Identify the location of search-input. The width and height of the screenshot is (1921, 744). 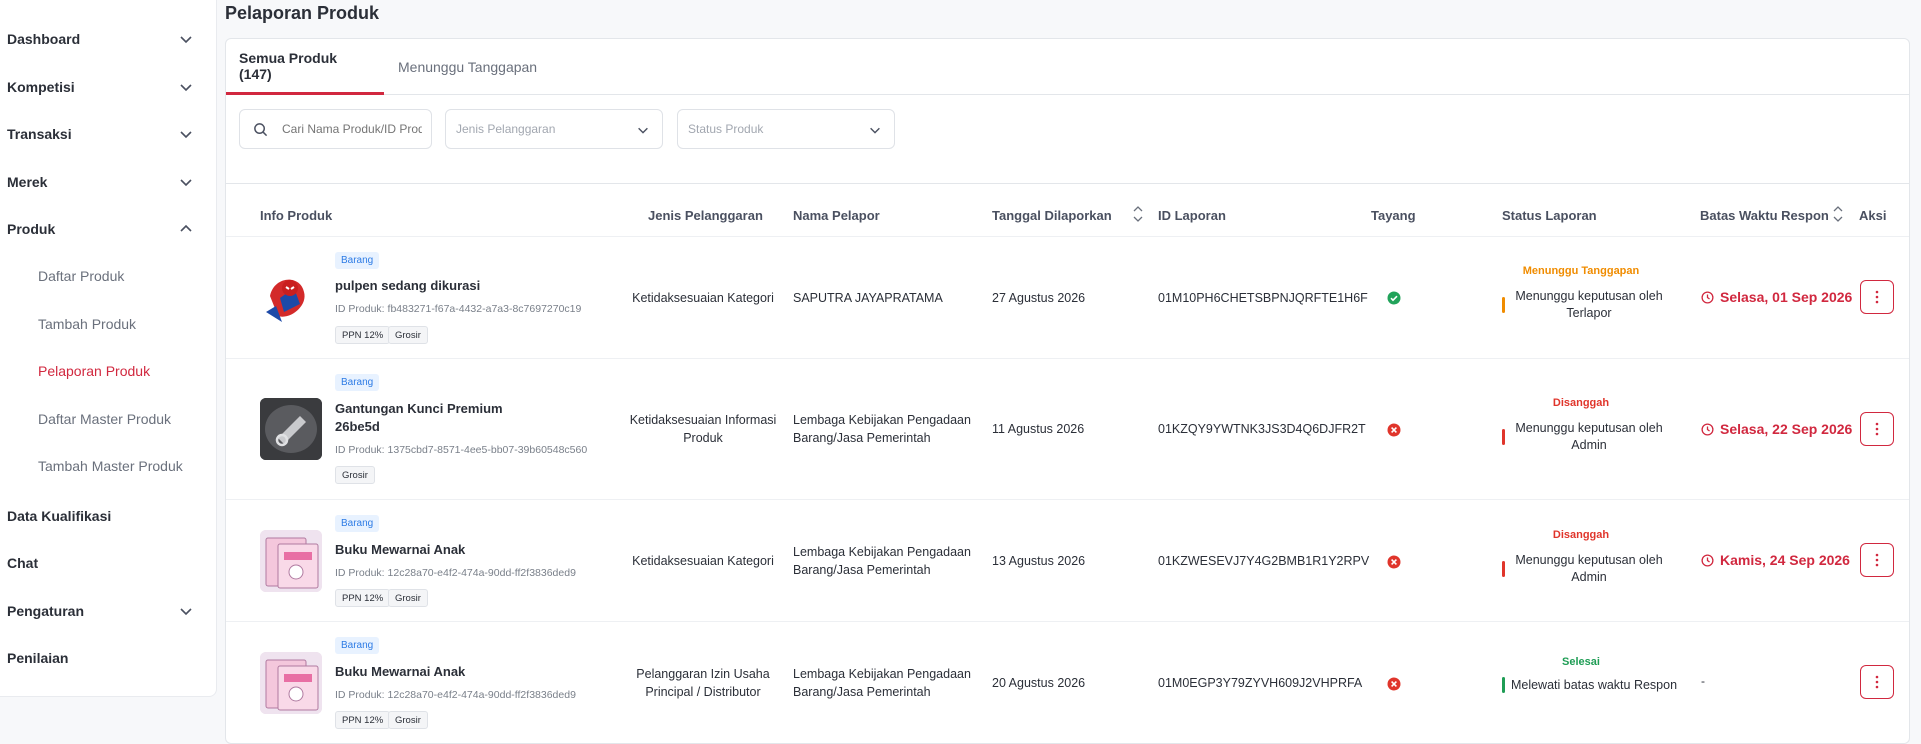
(352, 129).